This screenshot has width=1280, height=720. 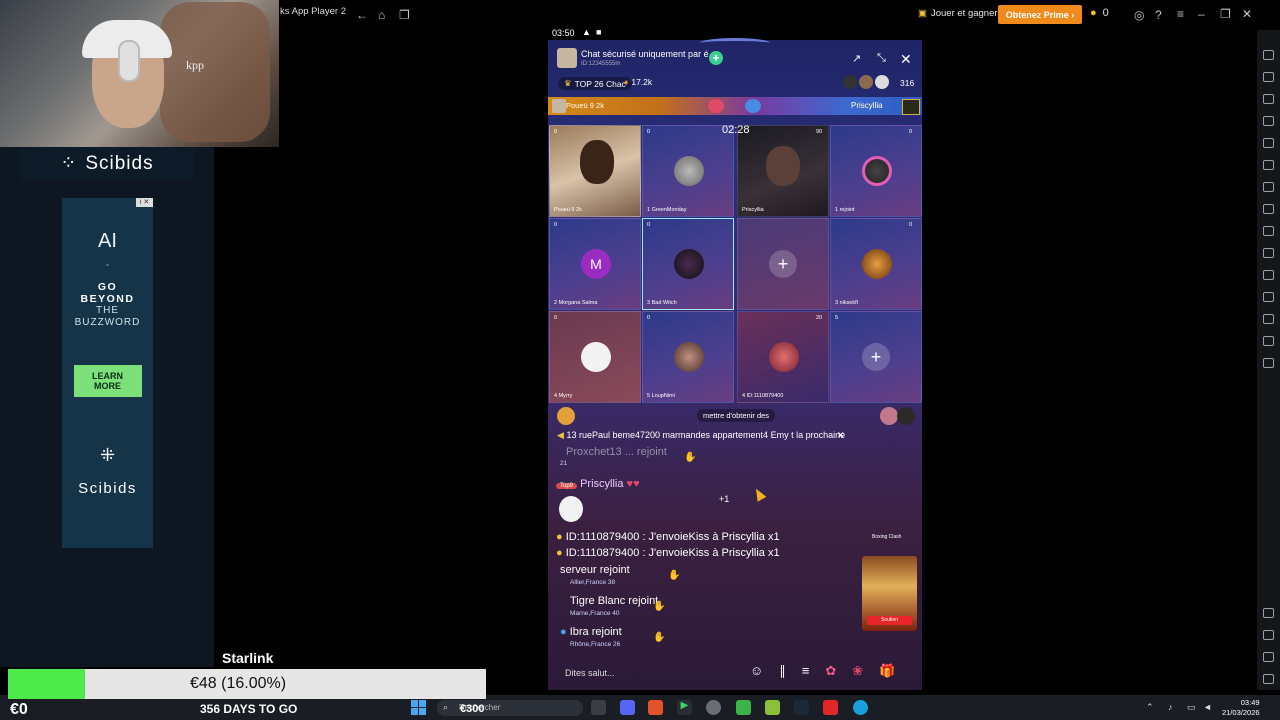 What do you see at coordinates (627, 707) in the screenshot?
I see `discord-icon` at bounding box center [627, 707].